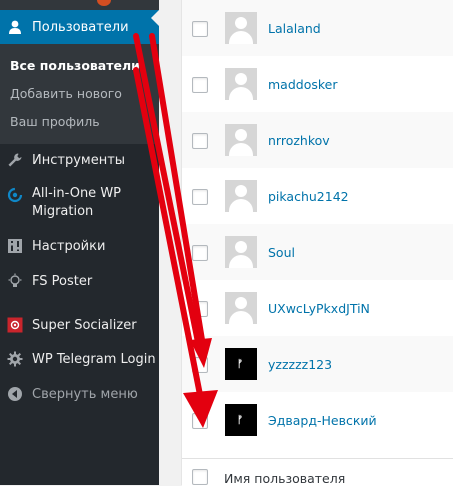 This screenshot has height=486, width=453. I want to click on wrench-icon, so click(15, 160).